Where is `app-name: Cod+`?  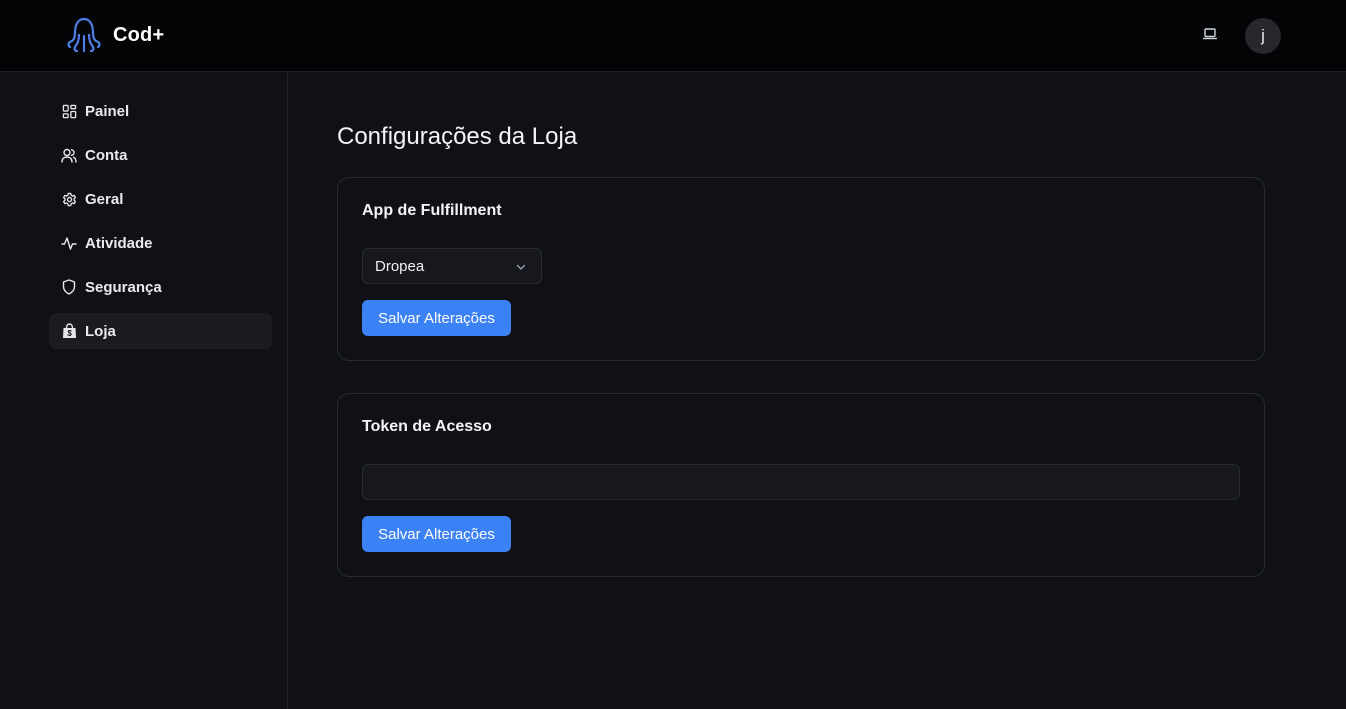 app-name: Cod+ is located at coordinates (139, 34).